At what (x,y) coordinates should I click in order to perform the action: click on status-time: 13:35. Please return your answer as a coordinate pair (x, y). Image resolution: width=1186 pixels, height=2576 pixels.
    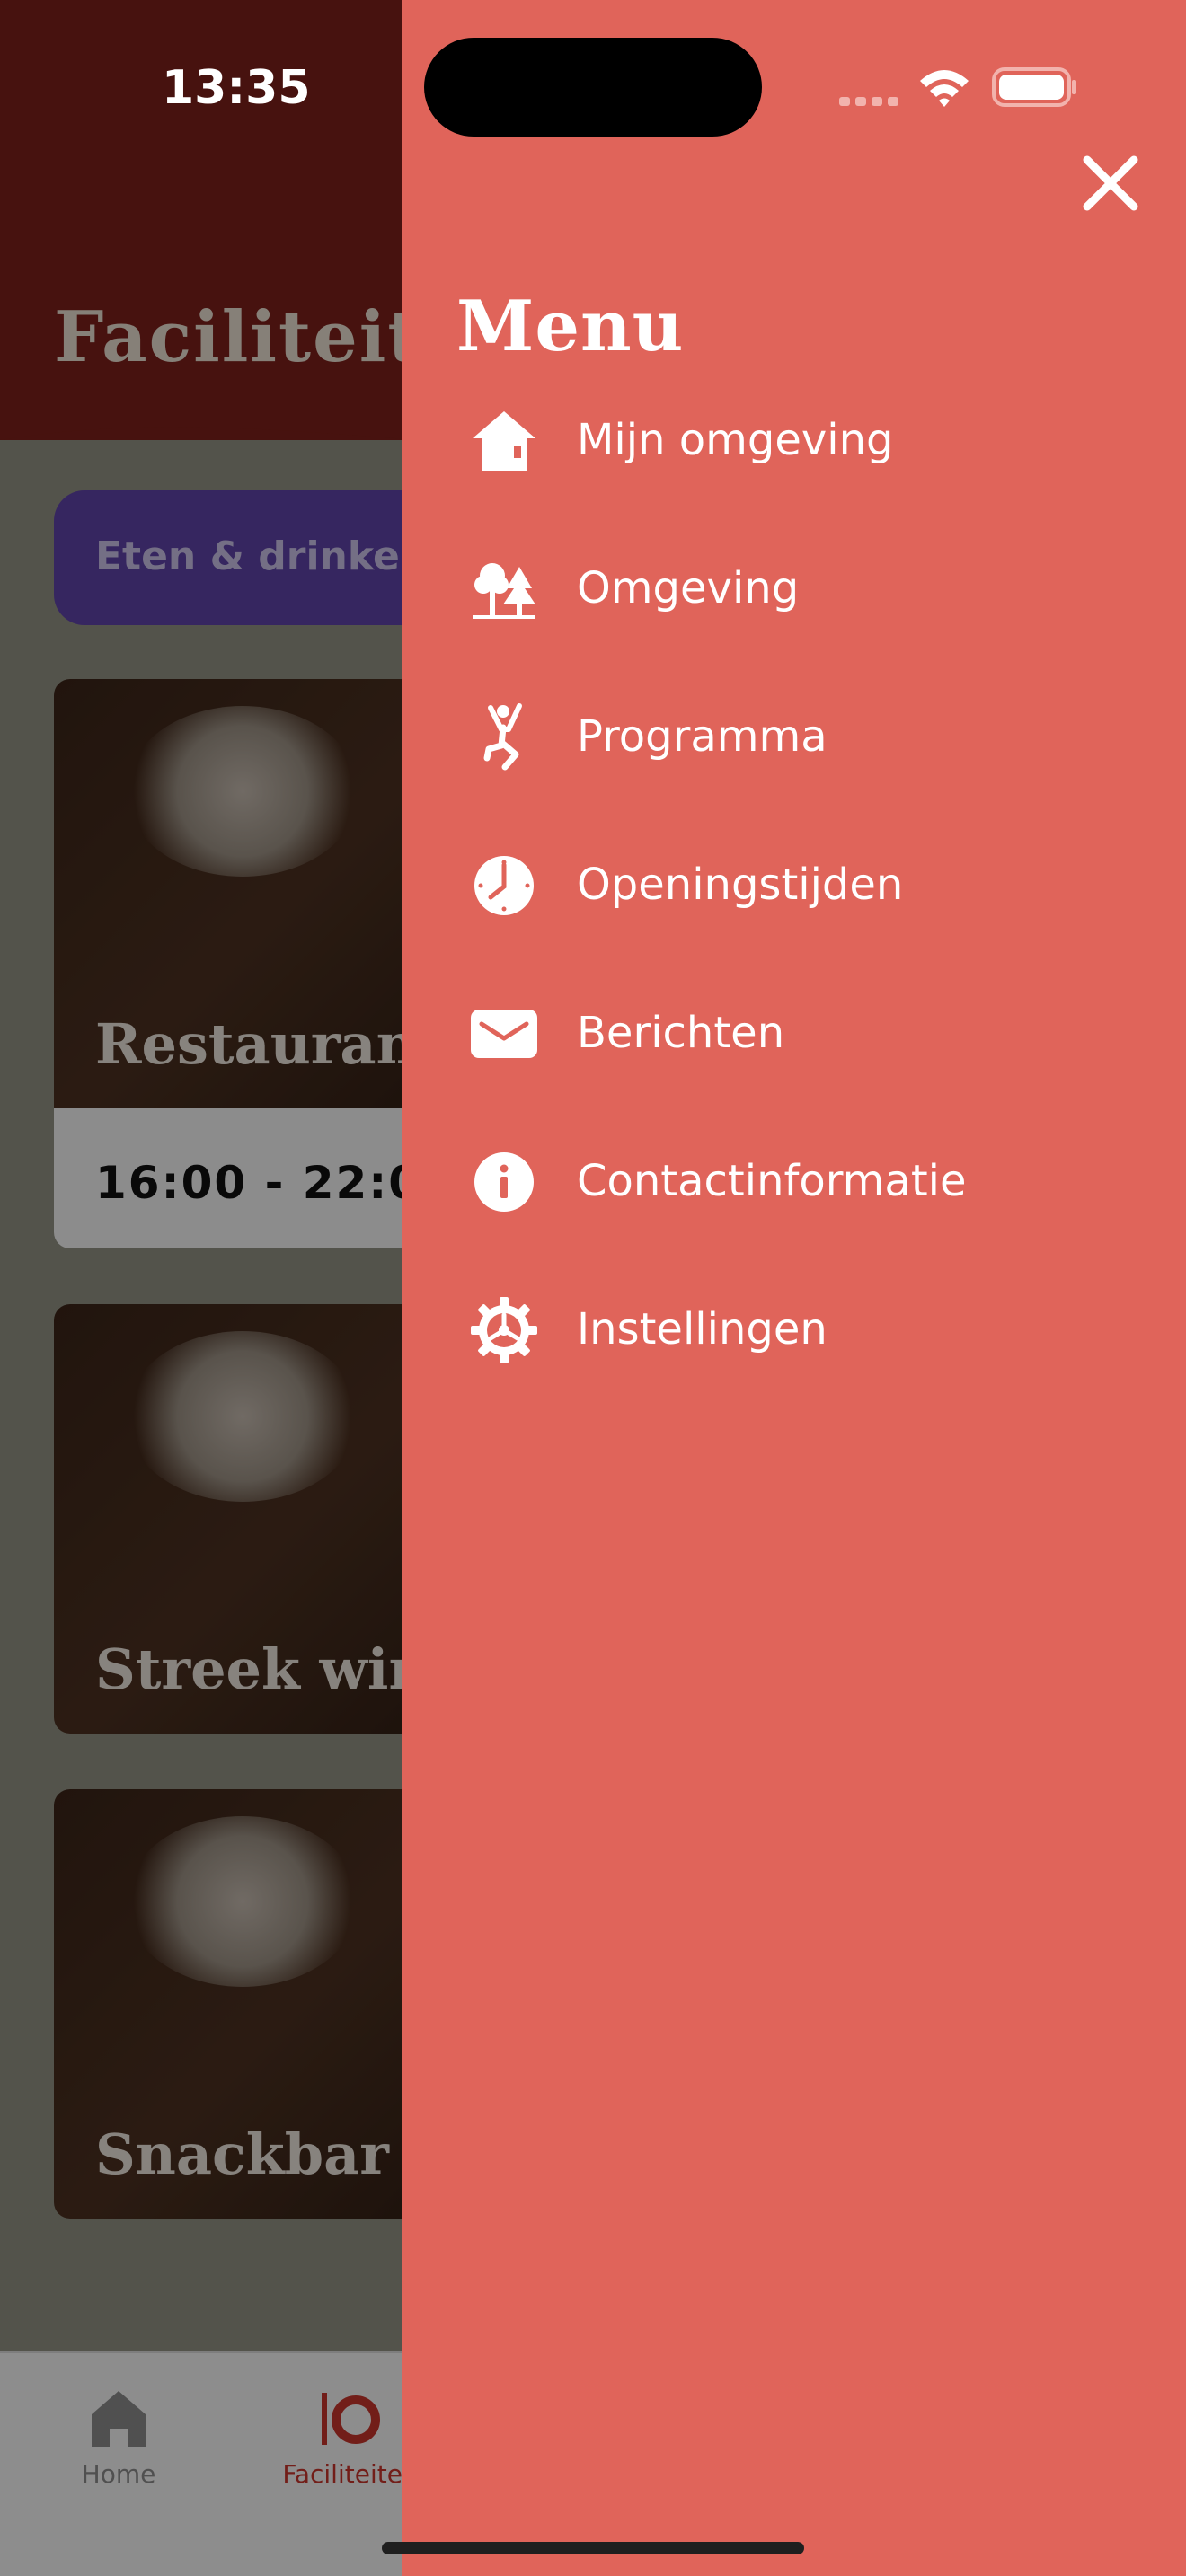
    Looking at the image, I should click on (236, 88).